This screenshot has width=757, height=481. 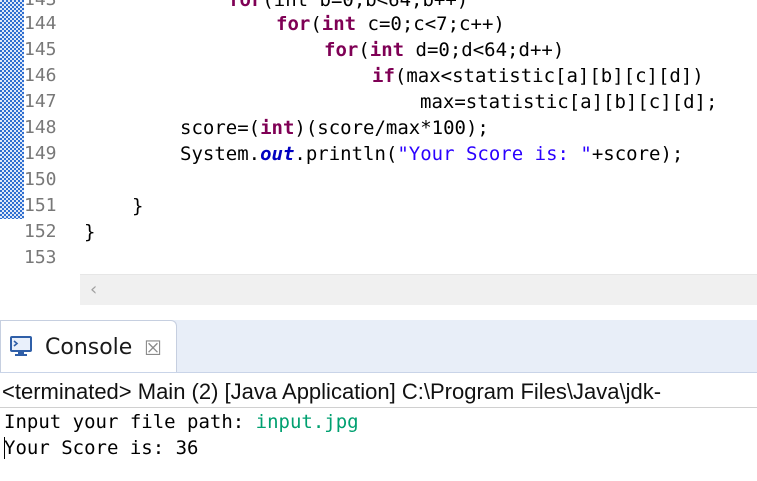 I want to click on line-number: 148, so click(x=40, y=127).